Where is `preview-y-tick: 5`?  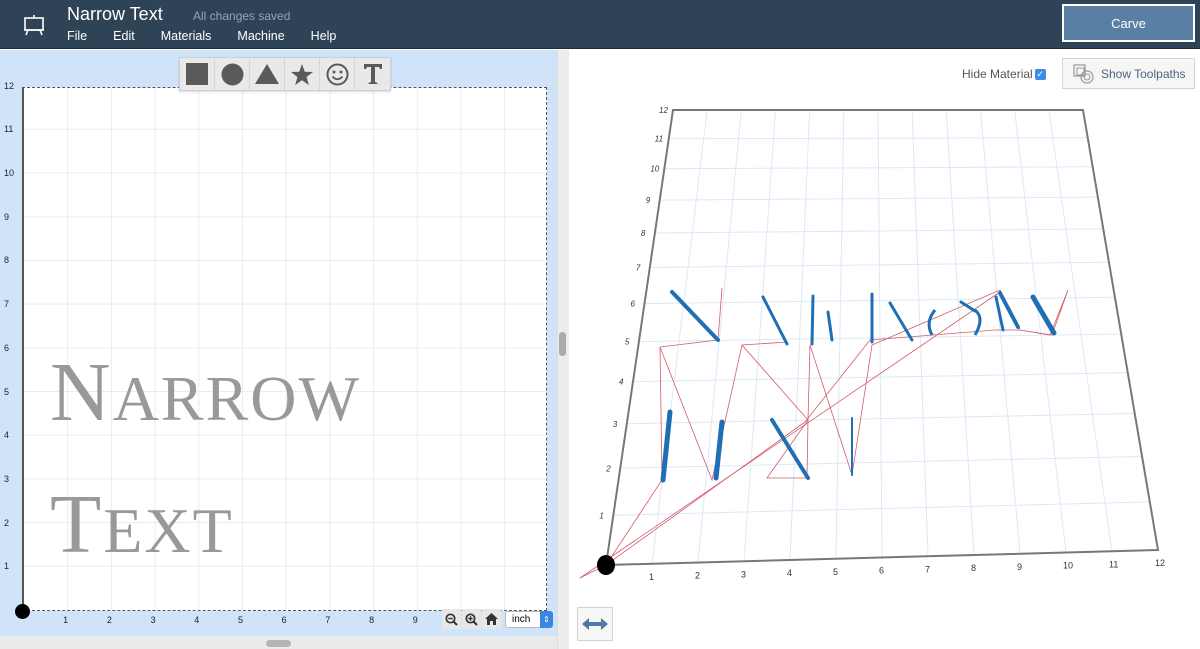 preview-y-tick: 5 is located at coordinates (627, 342).